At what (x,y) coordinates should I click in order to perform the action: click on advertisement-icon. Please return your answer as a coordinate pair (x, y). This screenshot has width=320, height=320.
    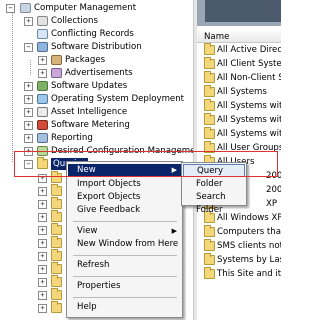
    Looking at the image, I should click on (56, 73).